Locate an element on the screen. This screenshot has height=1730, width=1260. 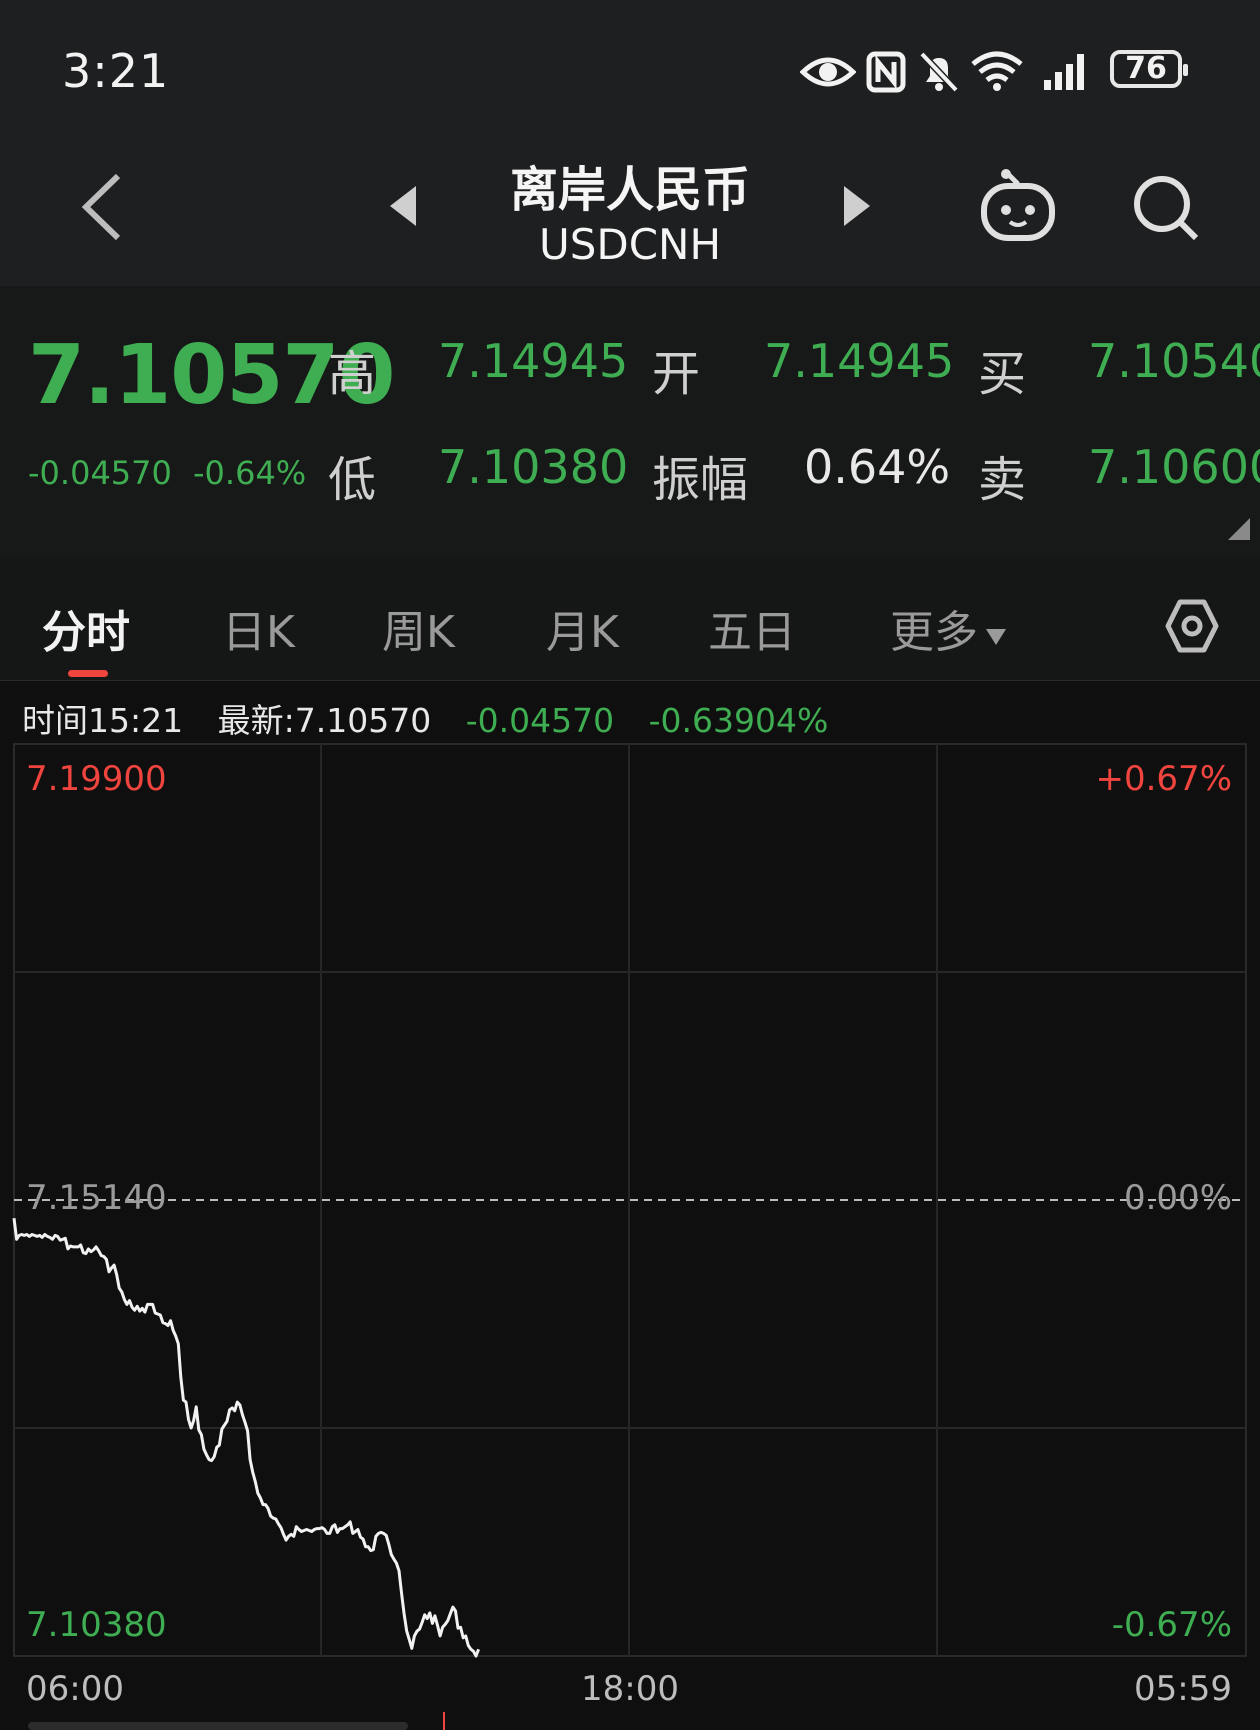
page-subtitle: USDCNH is located at coordinates (630, 244).